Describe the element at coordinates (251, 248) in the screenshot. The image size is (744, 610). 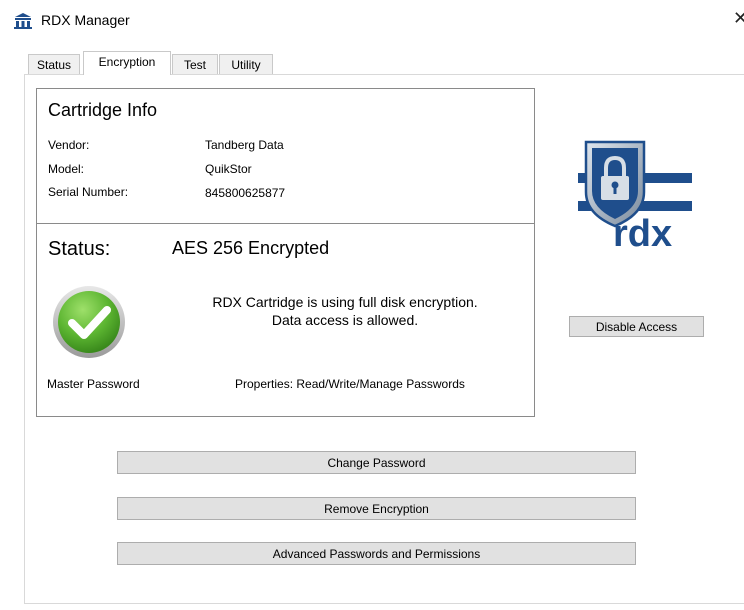
I see `status-value: AES 256 Encrypted` at that location.